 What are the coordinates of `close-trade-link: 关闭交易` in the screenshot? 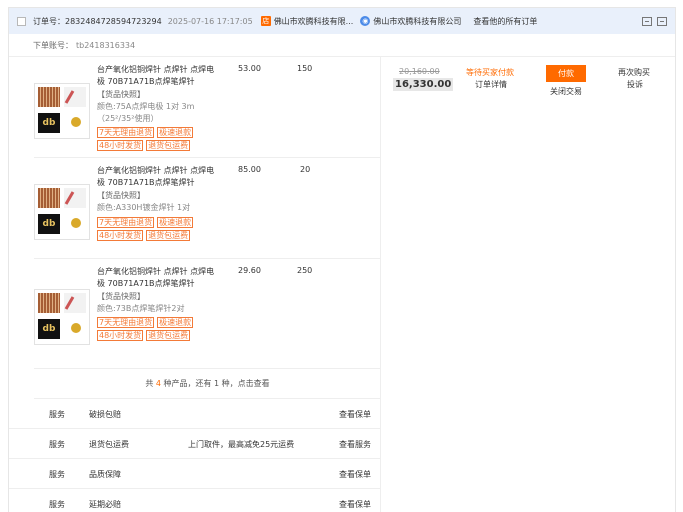 It's located at (566, 91).